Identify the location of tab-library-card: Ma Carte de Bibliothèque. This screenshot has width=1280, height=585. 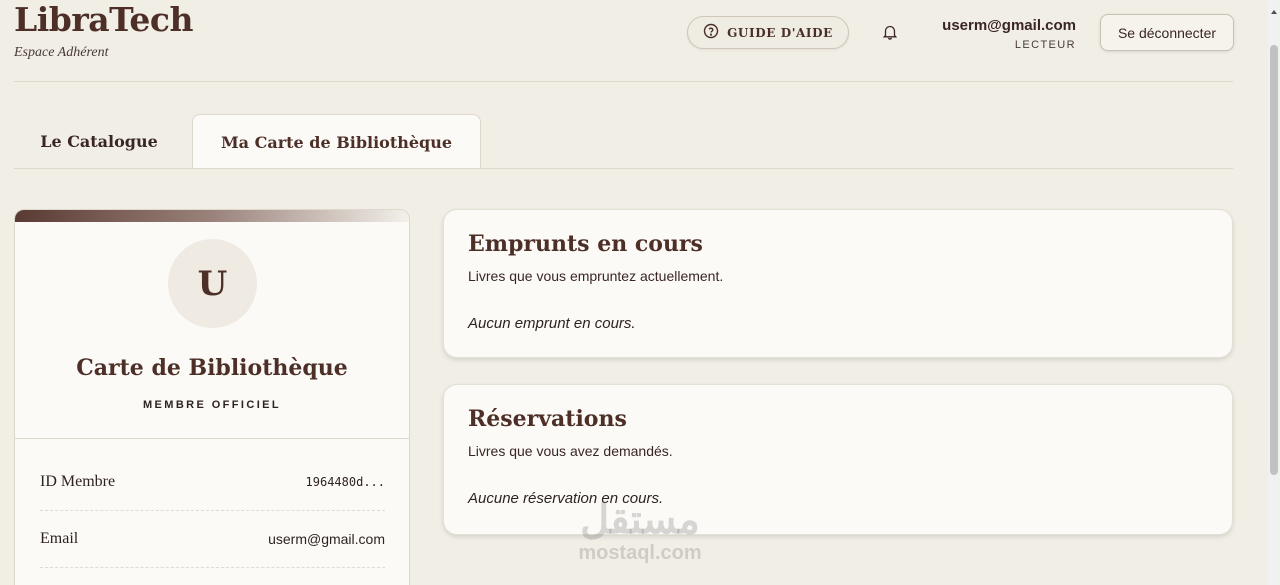
(336, 141).